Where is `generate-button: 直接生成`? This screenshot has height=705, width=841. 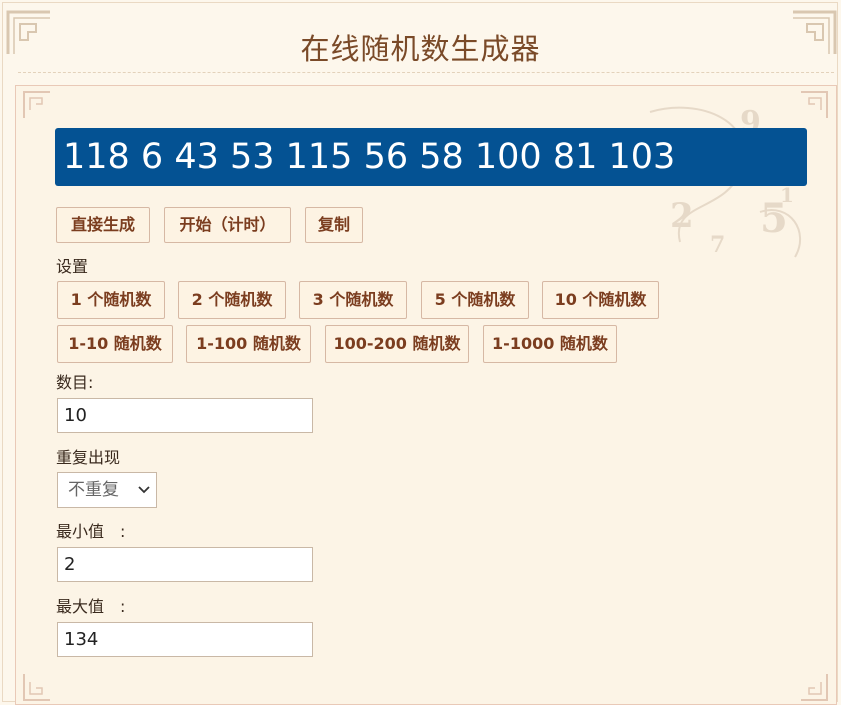
generate-button: 直接生成 is located at coordinates (103, 225).